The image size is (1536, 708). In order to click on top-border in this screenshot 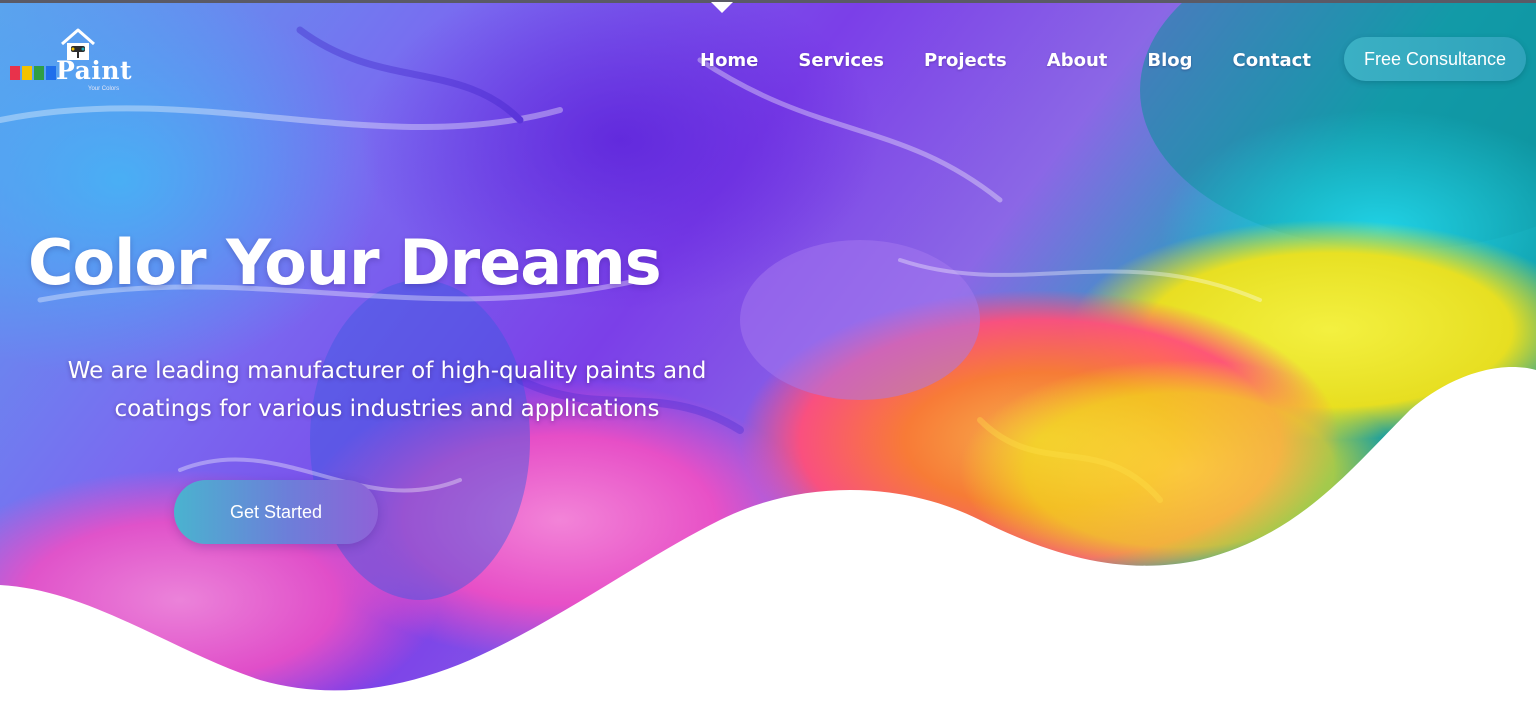, I will do `click(768, 1)`.